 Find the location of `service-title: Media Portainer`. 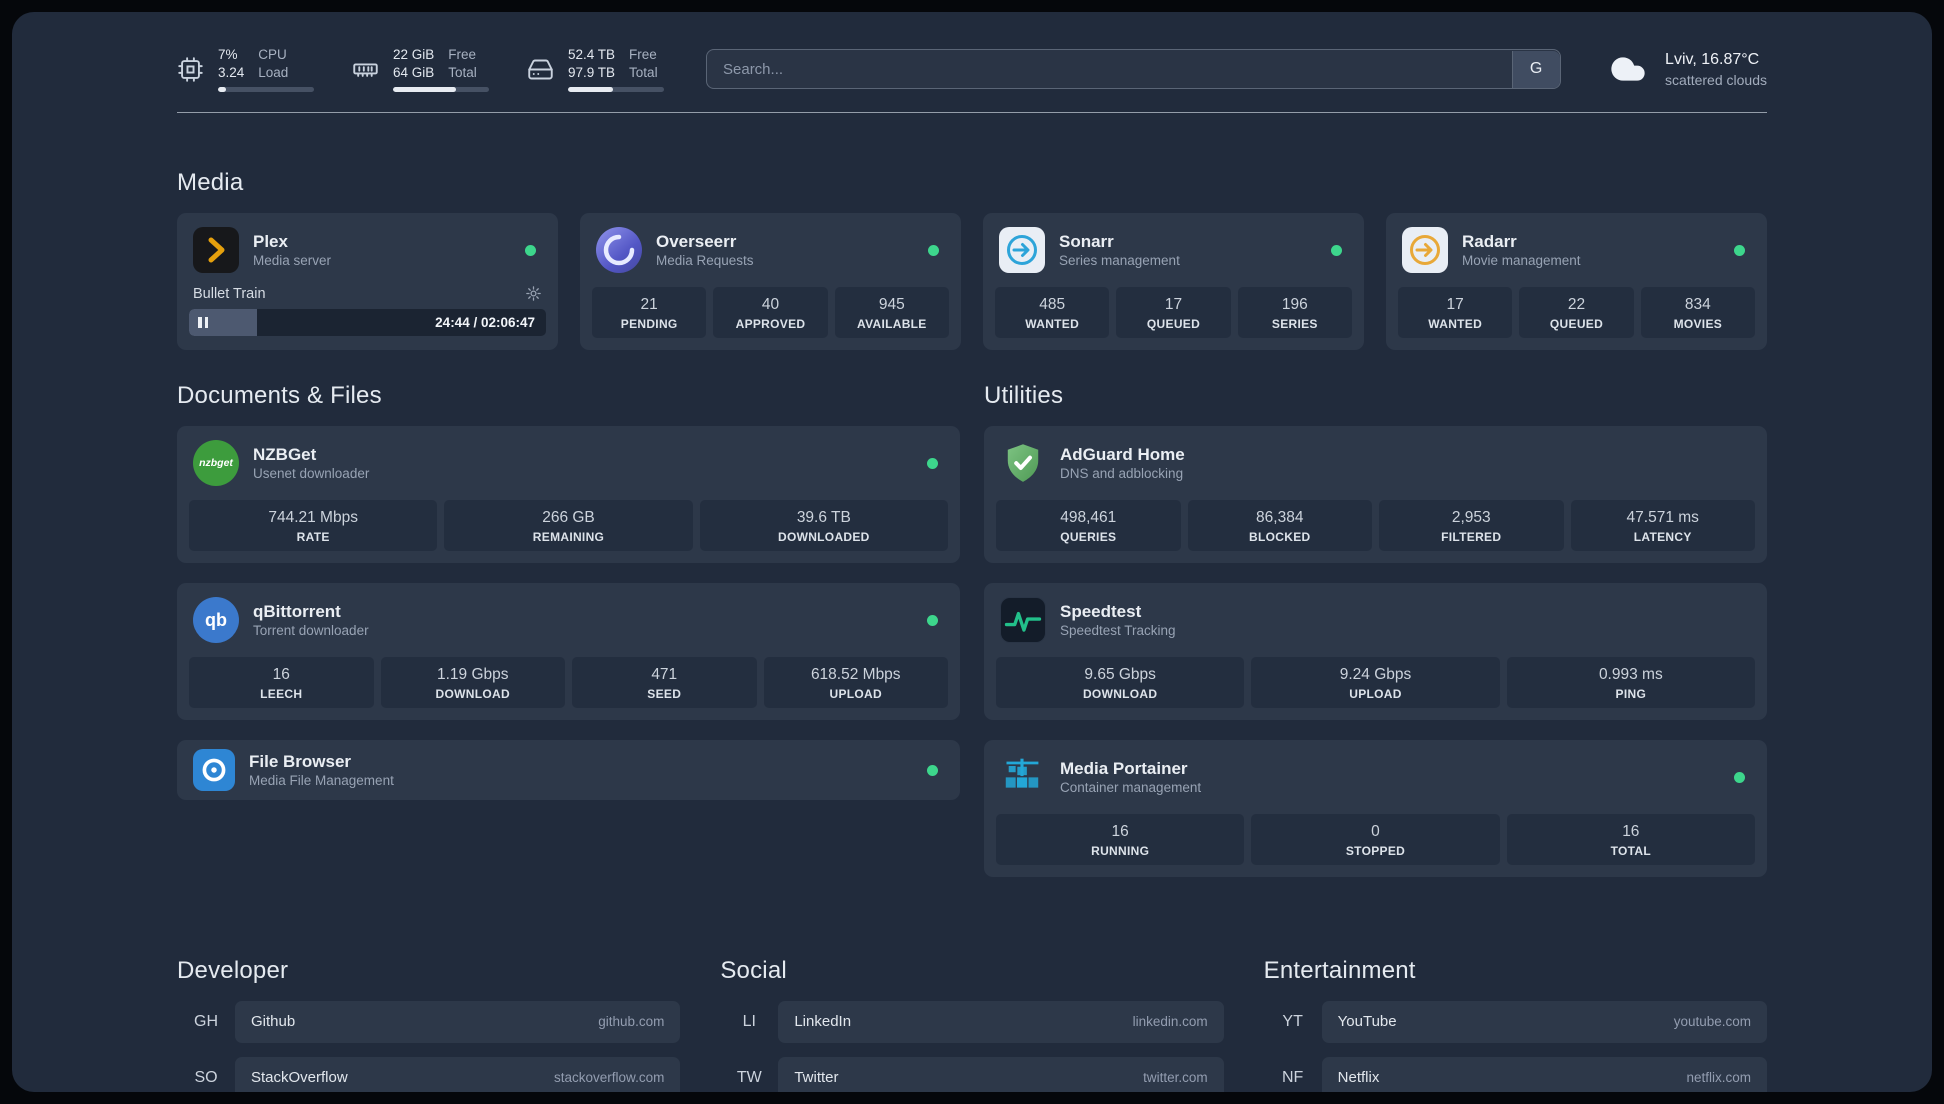

service-title: Media Portainer is located at coordinates (1390, 768).